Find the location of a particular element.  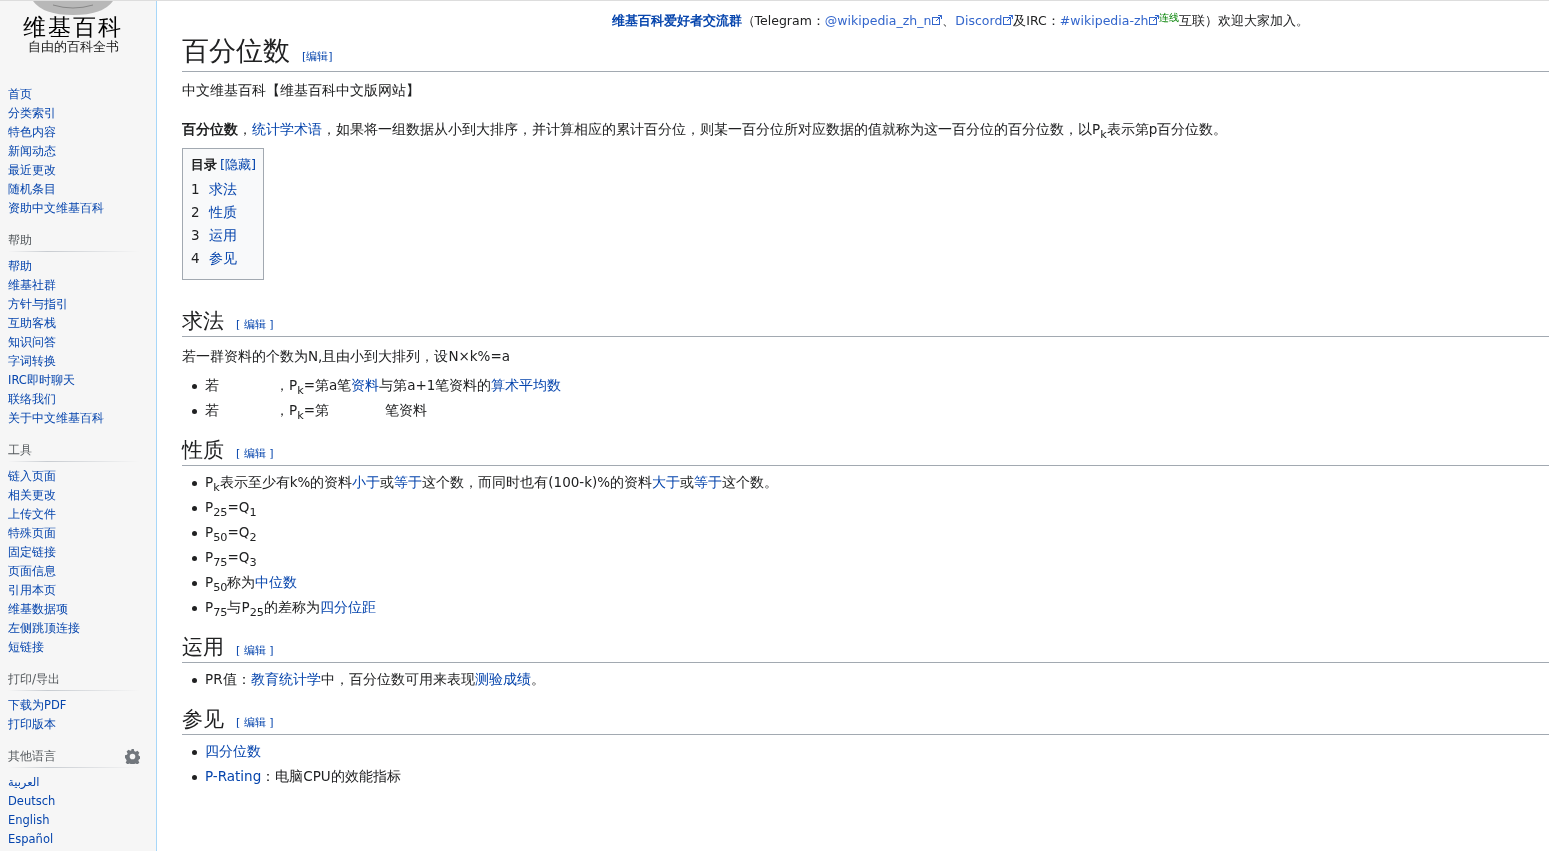

sidebar-link: 特色内容 is located at coordinates (32, 132).